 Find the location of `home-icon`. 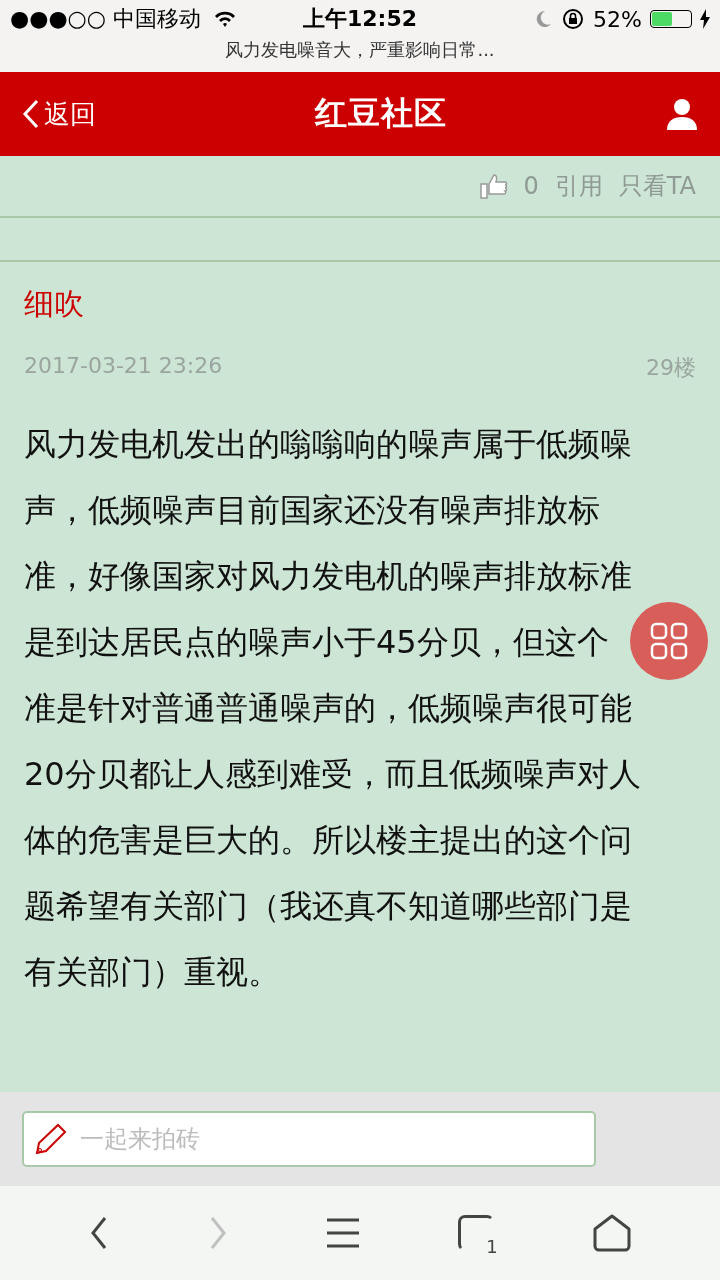

home-icon is located at coordinates (611, 1233).